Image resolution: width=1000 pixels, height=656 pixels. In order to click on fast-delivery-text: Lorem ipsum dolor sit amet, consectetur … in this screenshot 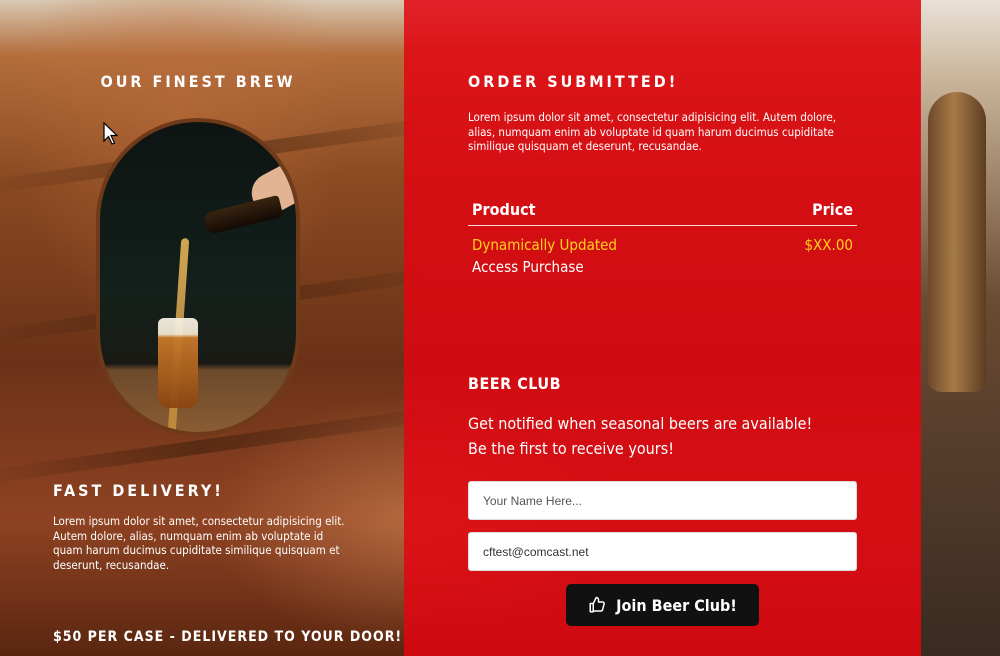, I will do `click(199, 543)`.